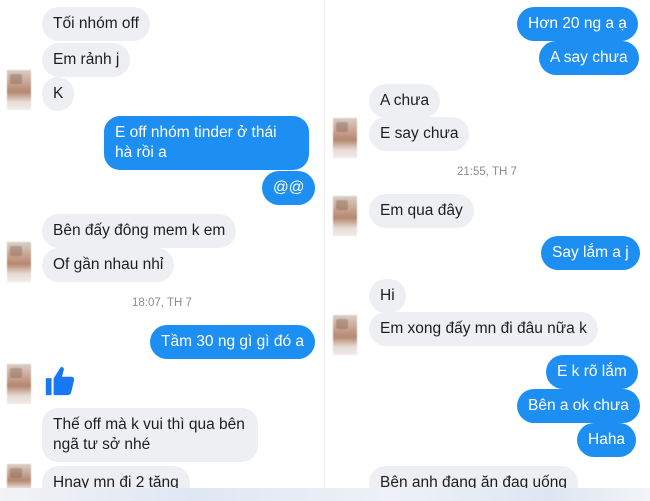 This screenshot has width=650, height=501. What do you see at coordinates (139, 231) in the screenshot?
I see `message-incoming: Bên đấy đông mem k em` at bounding box center [139, 231].